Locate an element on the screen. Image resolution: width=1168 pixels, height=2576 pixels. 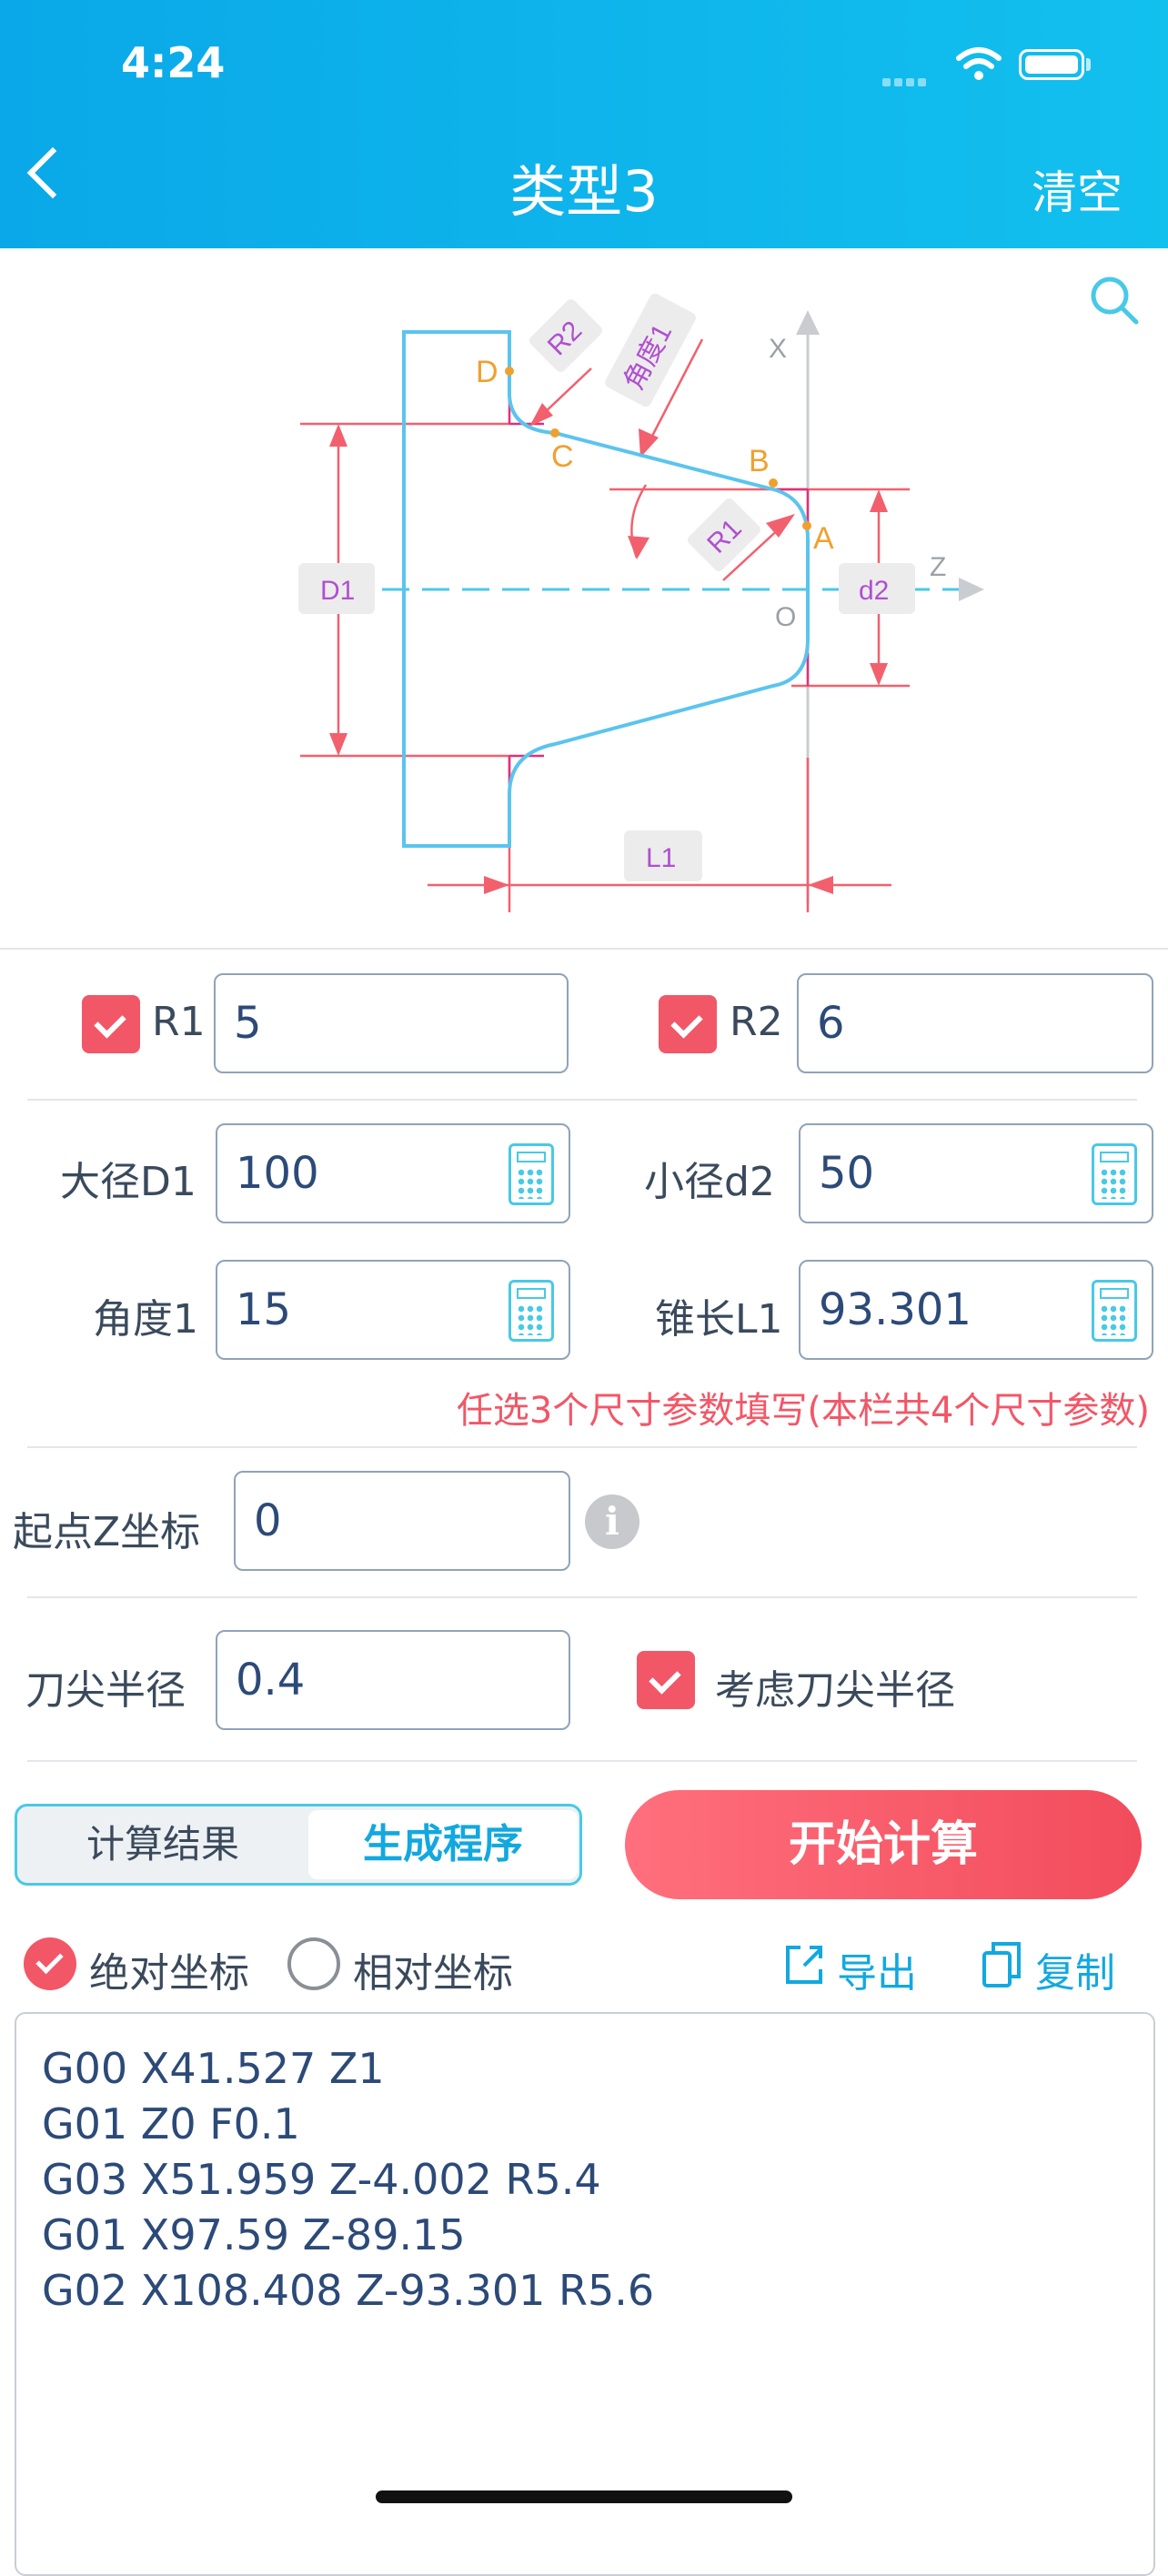
l1-input: 93.301 is located at coordinates (976, 1310).